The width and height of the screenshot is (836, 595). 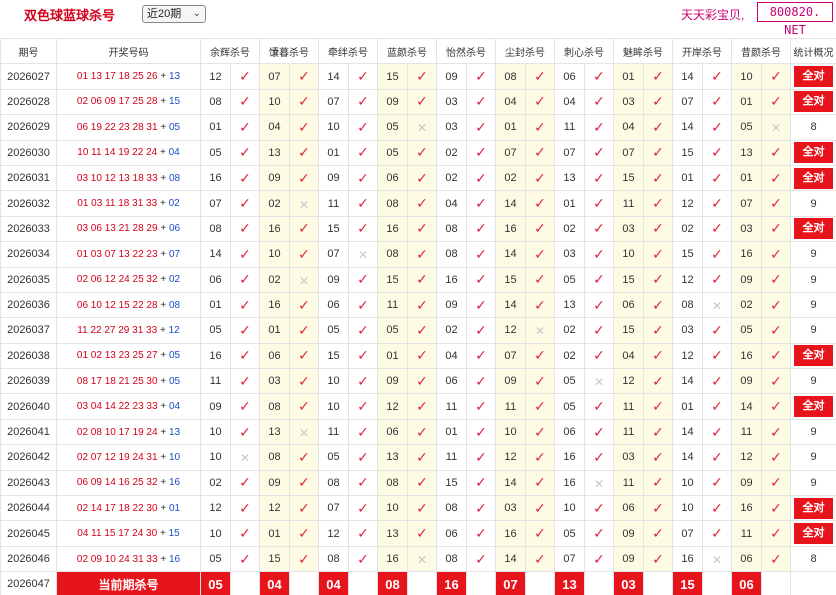 What do you see at coordinates (117, 178) in the screenshot?
I see `red-balls: 03 10 12 13 18 33` at bounding box center [117, 178].